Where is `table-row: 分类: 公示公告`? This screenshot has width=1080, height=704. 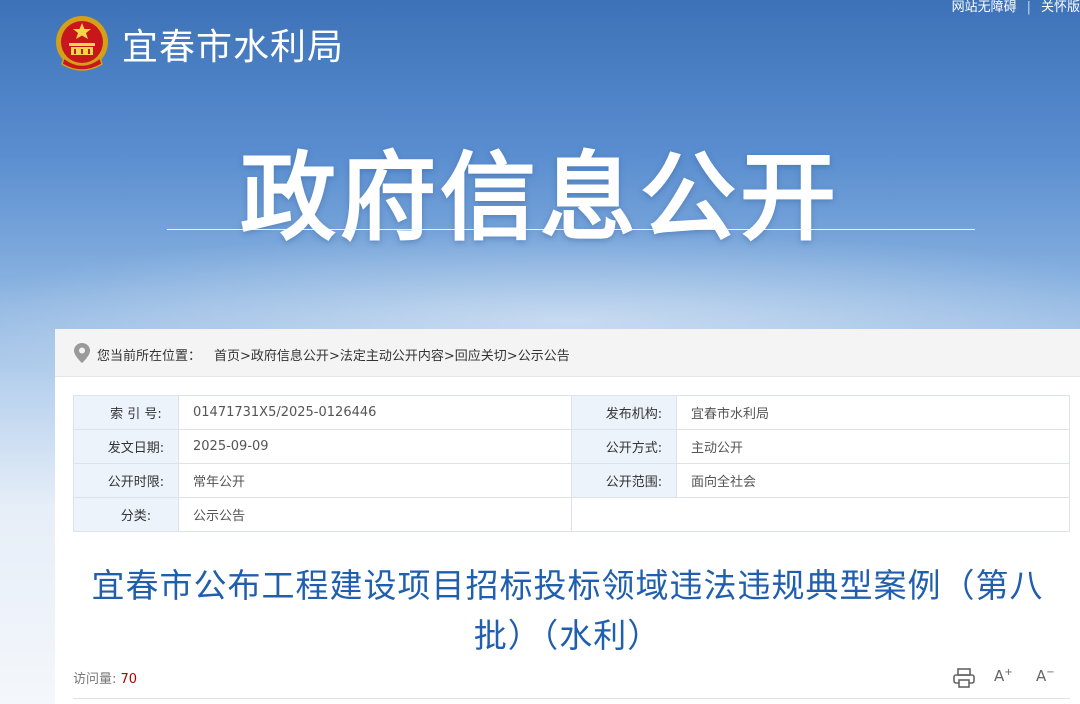
table-row: 分类: 公示公告 is located at coordinates (571, 514).